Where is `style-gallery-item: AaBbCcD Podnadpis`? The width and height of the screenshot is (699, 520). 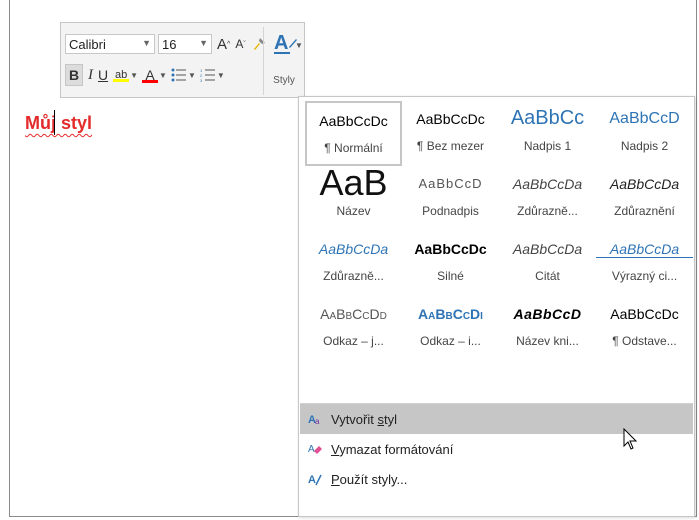 style-gallery-item: AaBbCcD Podnadpis is located at coordinates (450, 198).